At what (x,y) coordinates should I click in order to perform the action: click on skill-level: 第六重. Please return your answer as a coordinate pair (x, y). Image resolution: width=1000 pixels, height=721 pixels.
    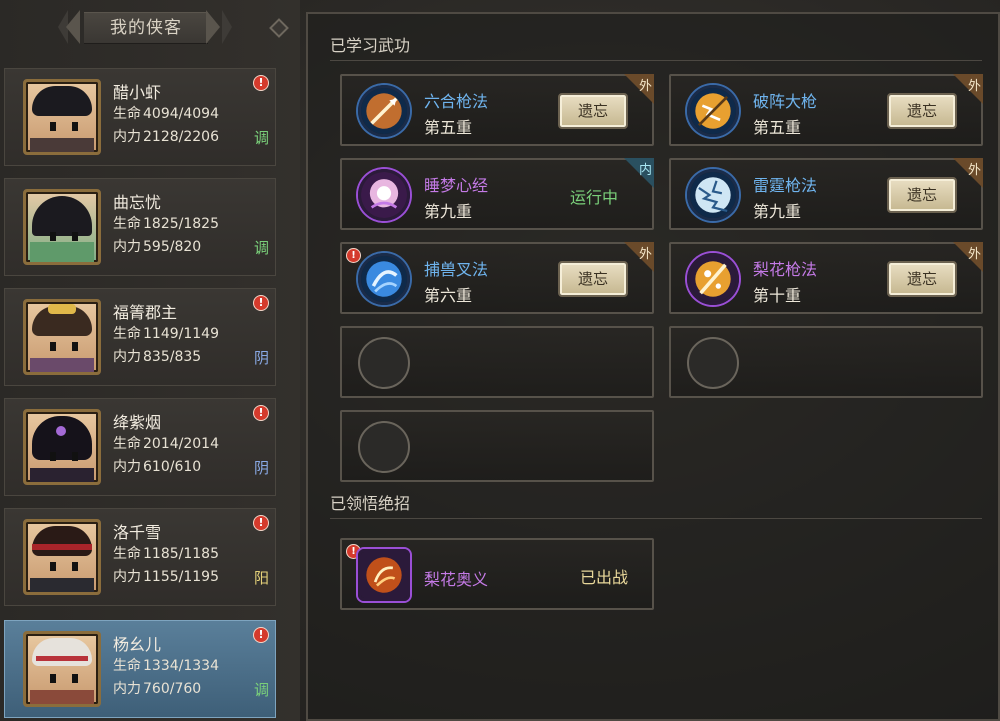
    Looking at the image, I should click on (448, 295).